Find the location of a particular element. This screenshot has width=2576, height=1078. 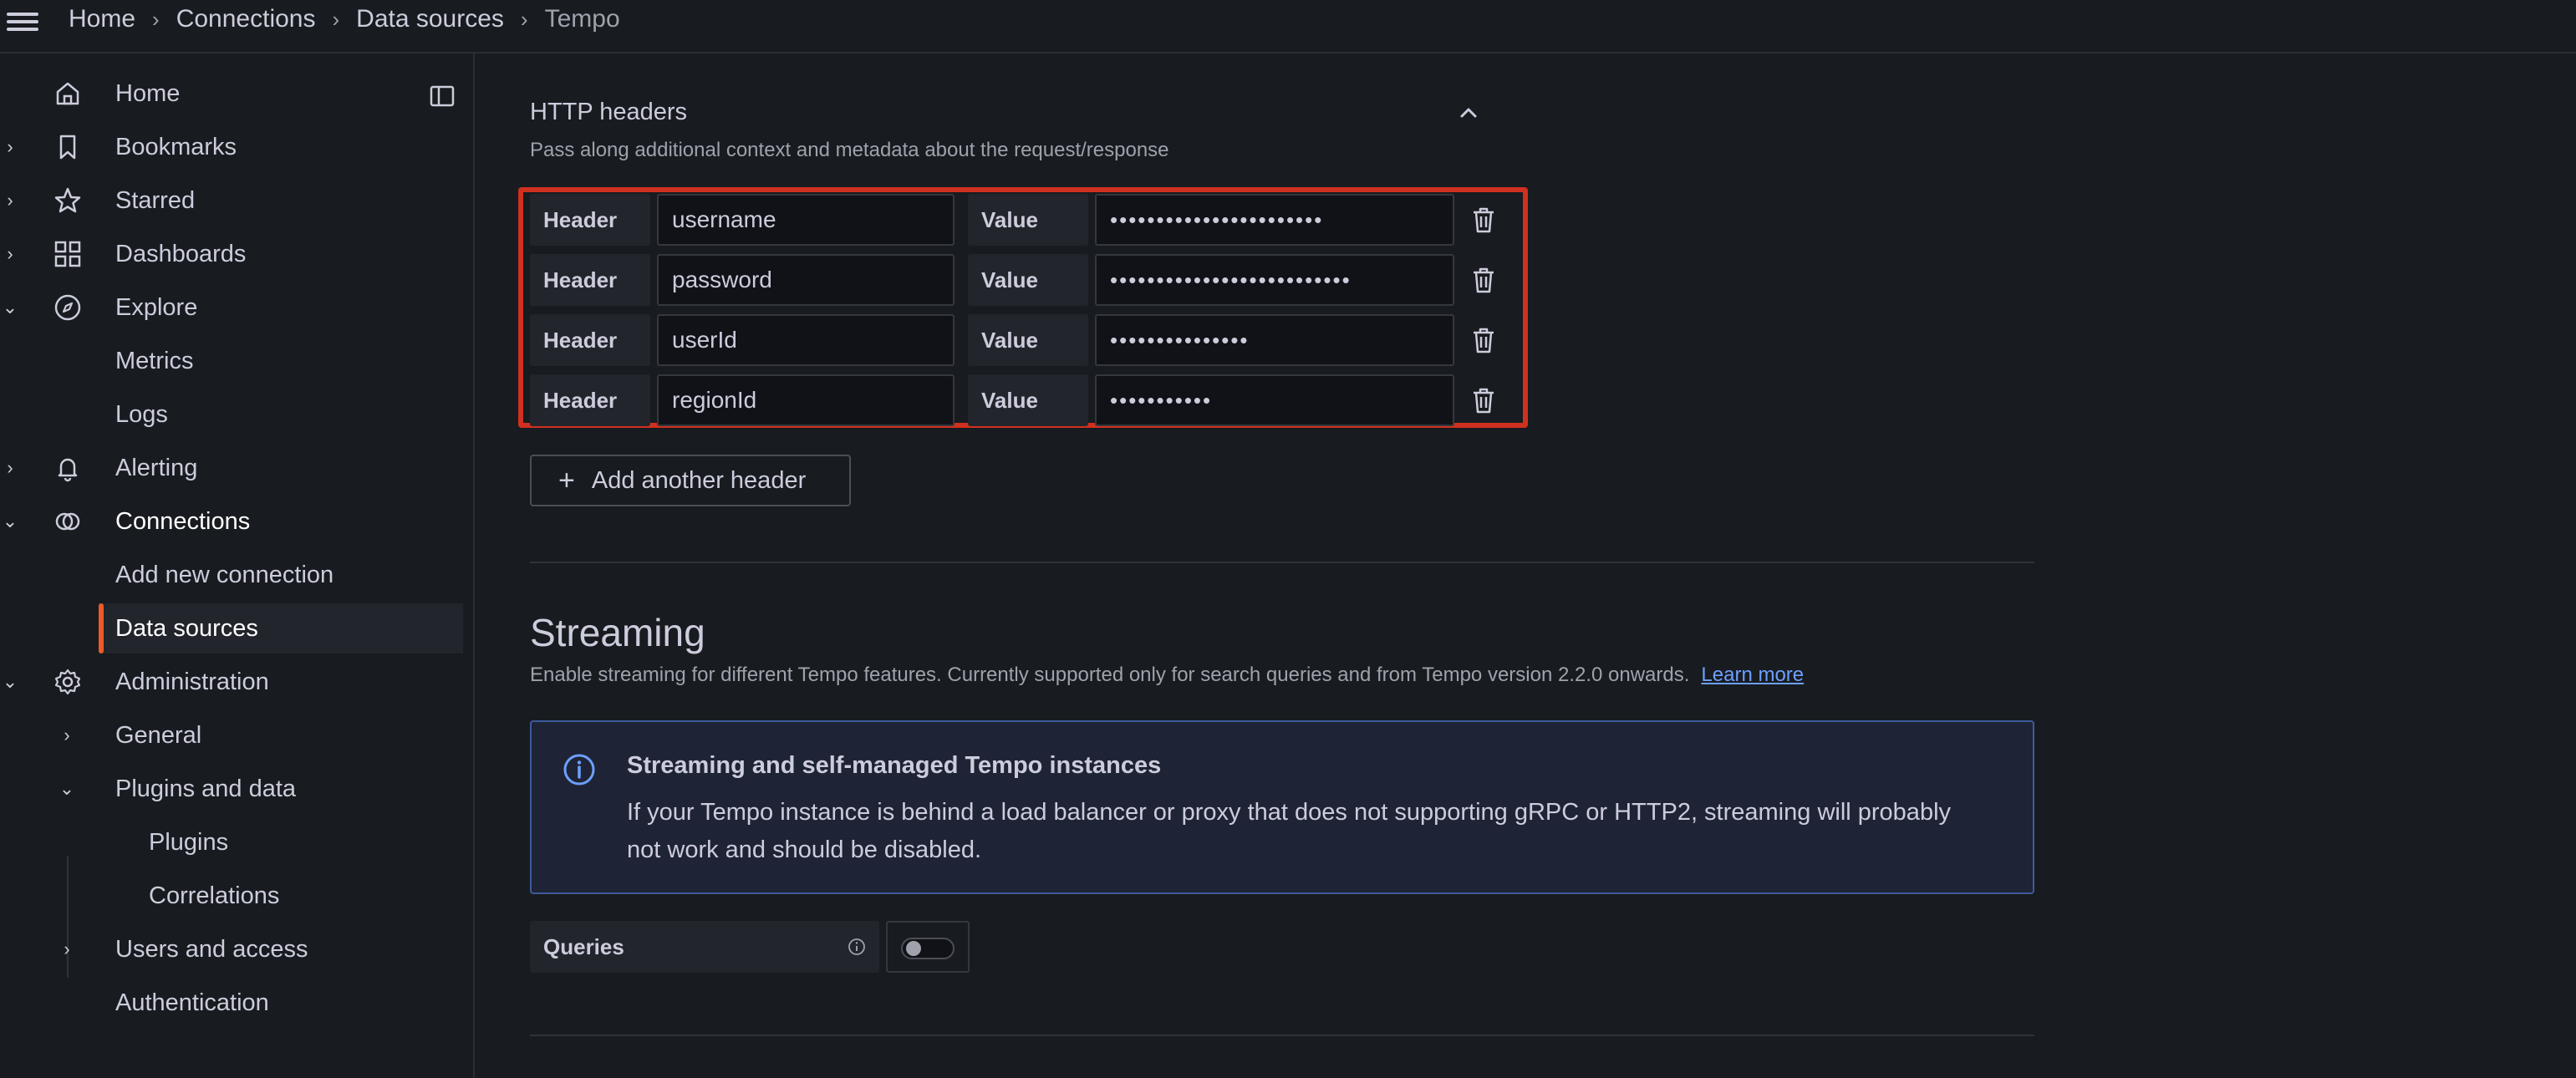

sidebar-item-label: Bookmarks is located at coordinates (176, 146).